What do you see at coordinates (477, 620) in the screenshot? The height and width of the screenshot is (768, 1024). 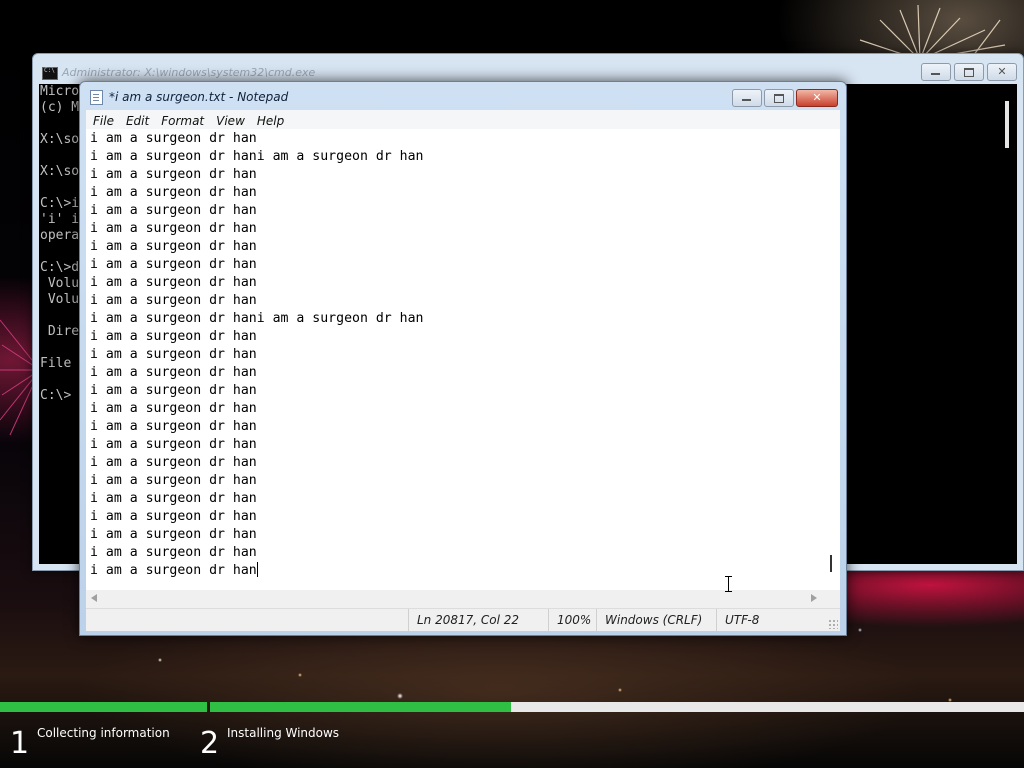 I see `status-cursor-position: Ln 20817, Col 22` at bounding box center [477, 620].